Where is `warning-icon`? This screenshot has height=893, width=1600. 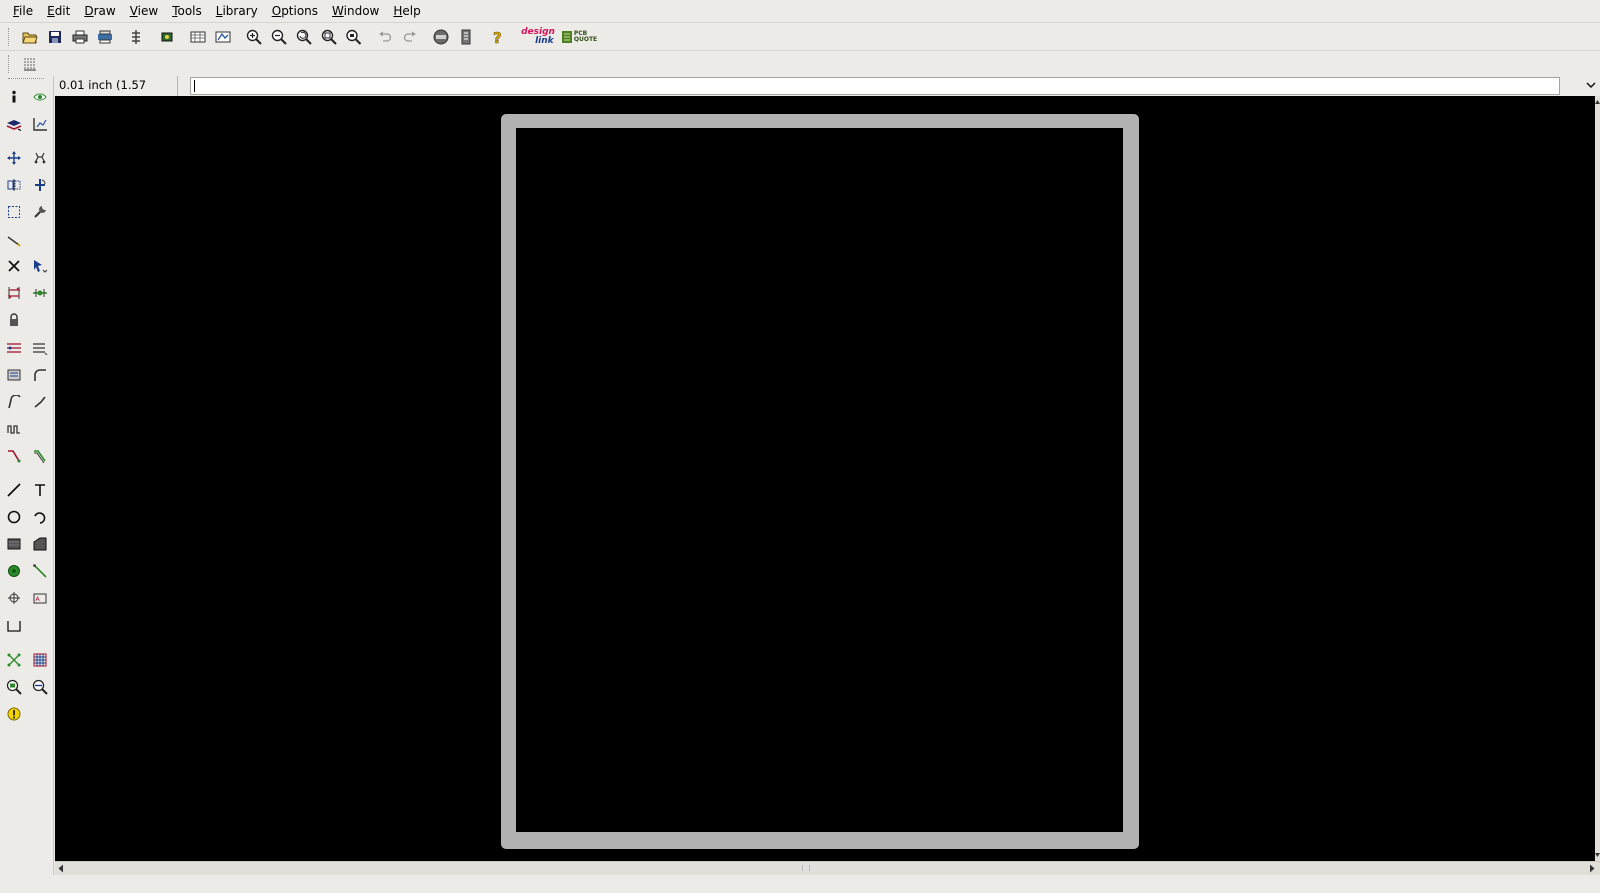 warning-icon is located at coordinates (14, 714).